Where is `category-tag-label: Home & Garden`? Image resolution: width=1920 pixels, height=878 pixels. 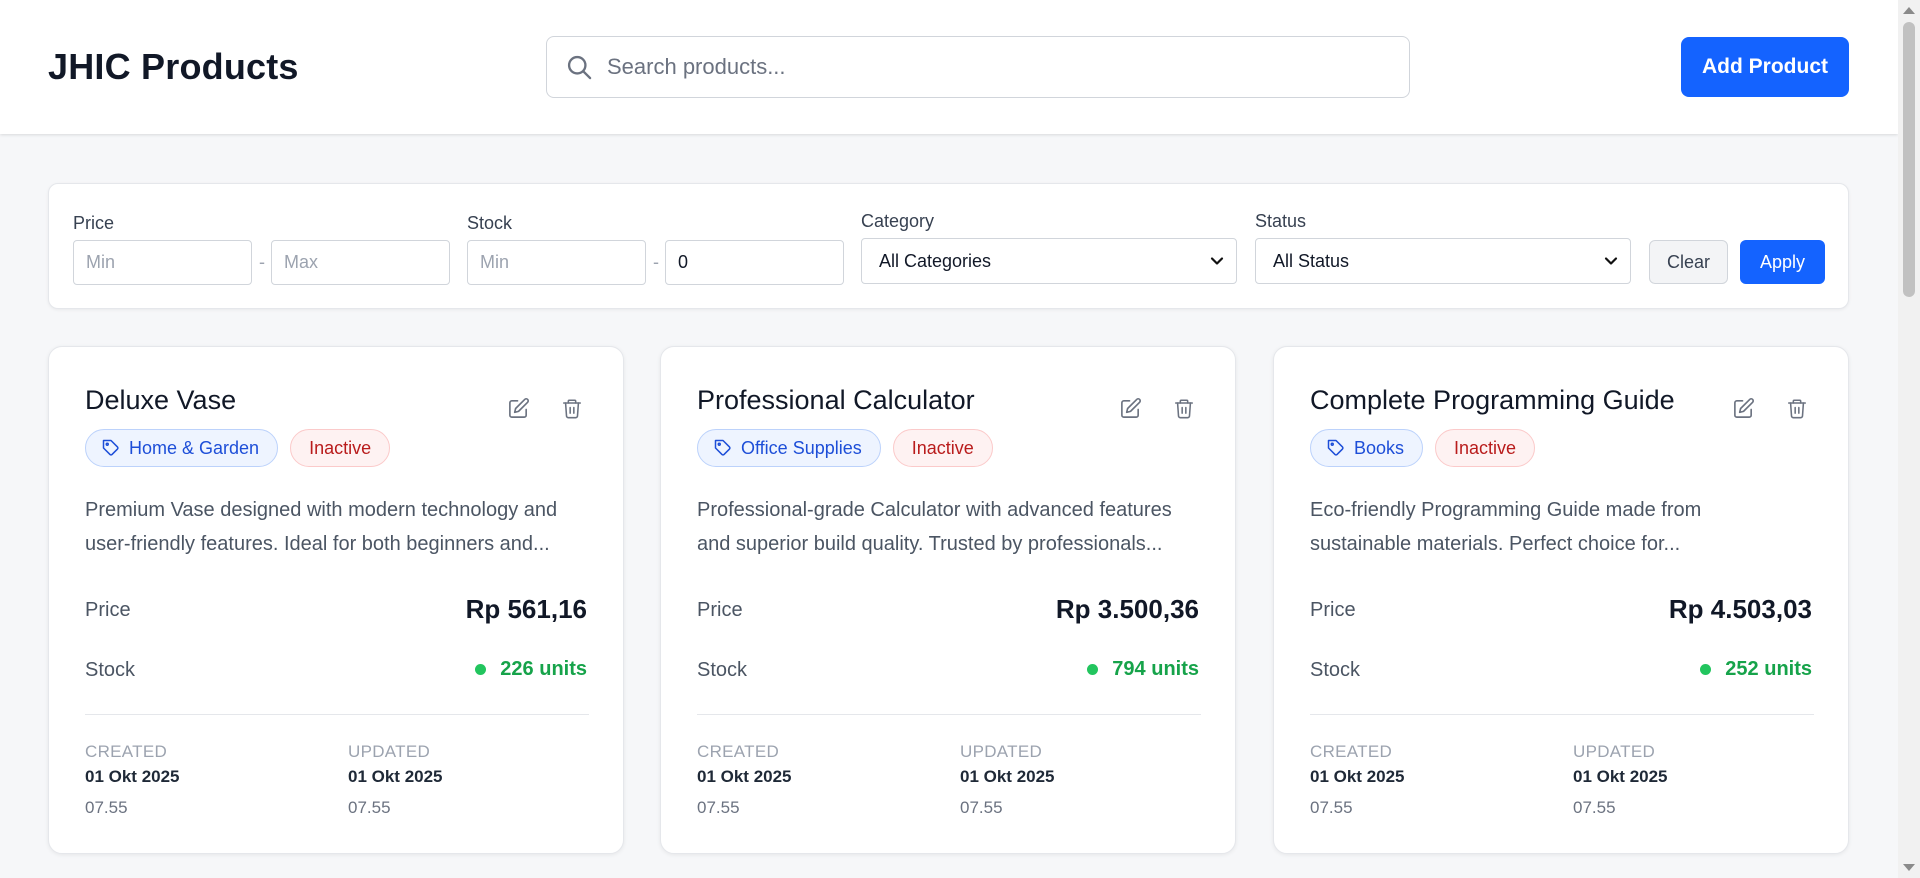
category-tag-label: Home & Garden is located at coordinates (194, 447).